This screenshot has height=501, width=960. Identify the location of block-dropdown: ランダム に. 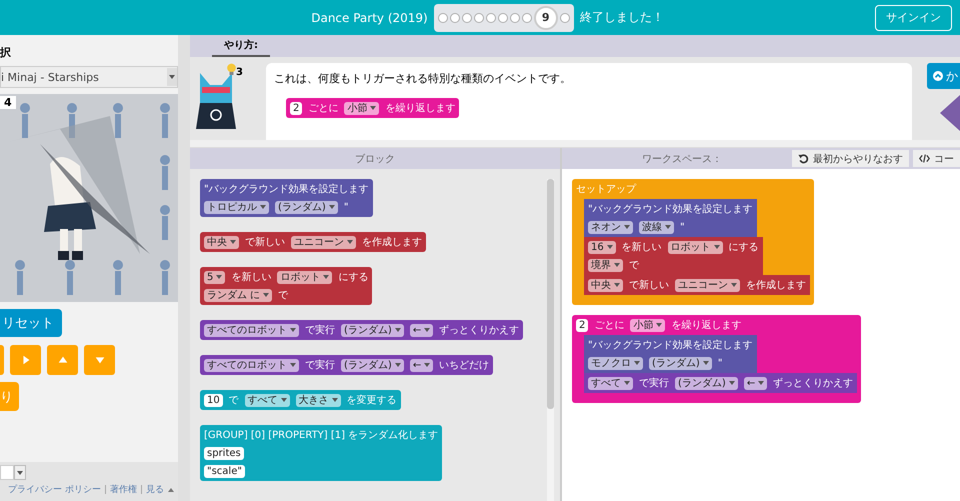
(238, 295).